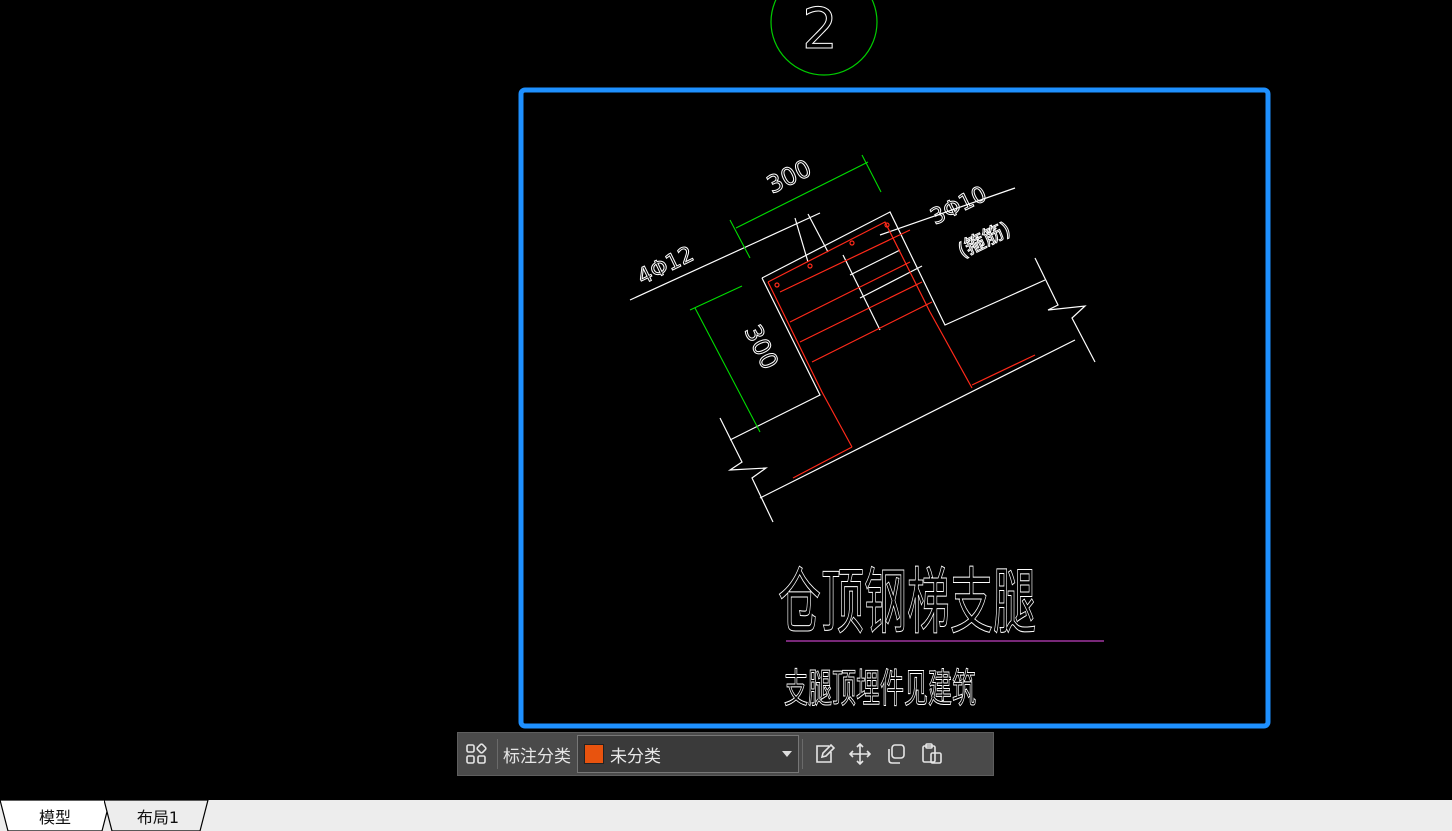  What do you see at coordinates (537, 756) in the screenshot?
I see `category-label: 标注分类` at bounding box center [537, 756].